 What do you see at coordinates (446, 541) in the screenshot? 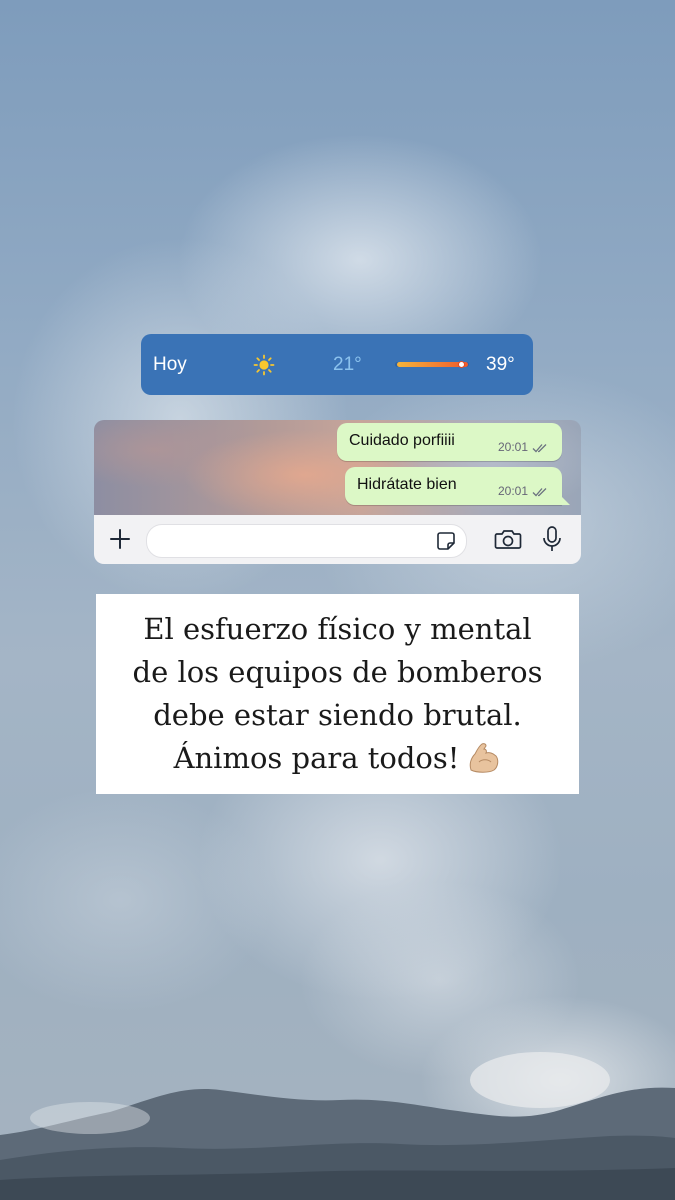
I see `sticker-icon` at bounding box center [446, 541].